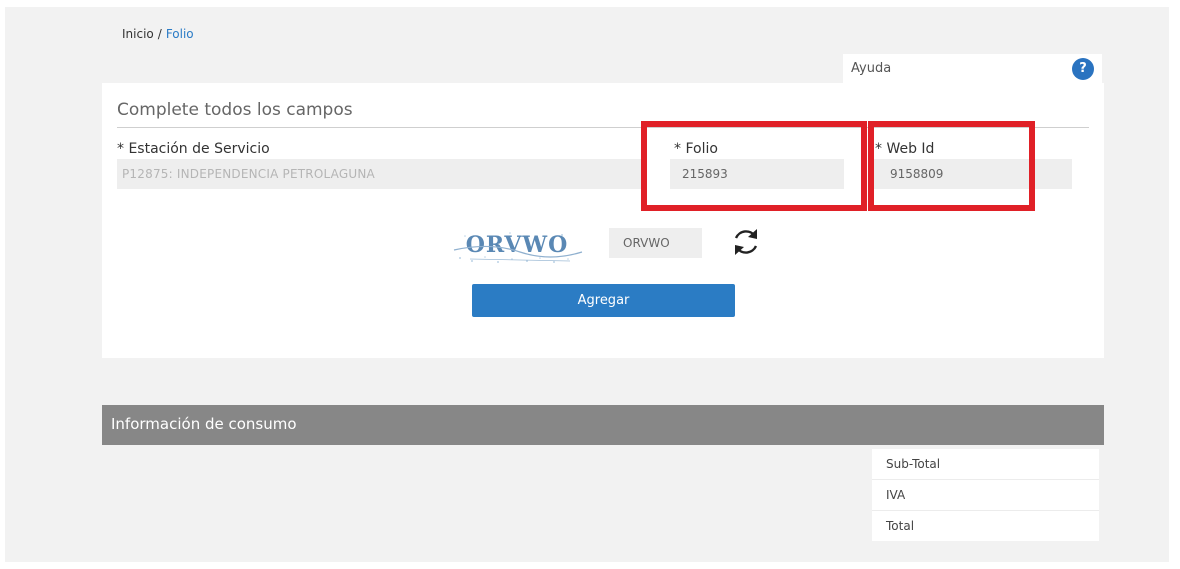 This screenshot has width=1180, height=569. Describe the element at coordinates (204, 424) in the screenshot. I see `consumption-title: Información de consumo` at that location.